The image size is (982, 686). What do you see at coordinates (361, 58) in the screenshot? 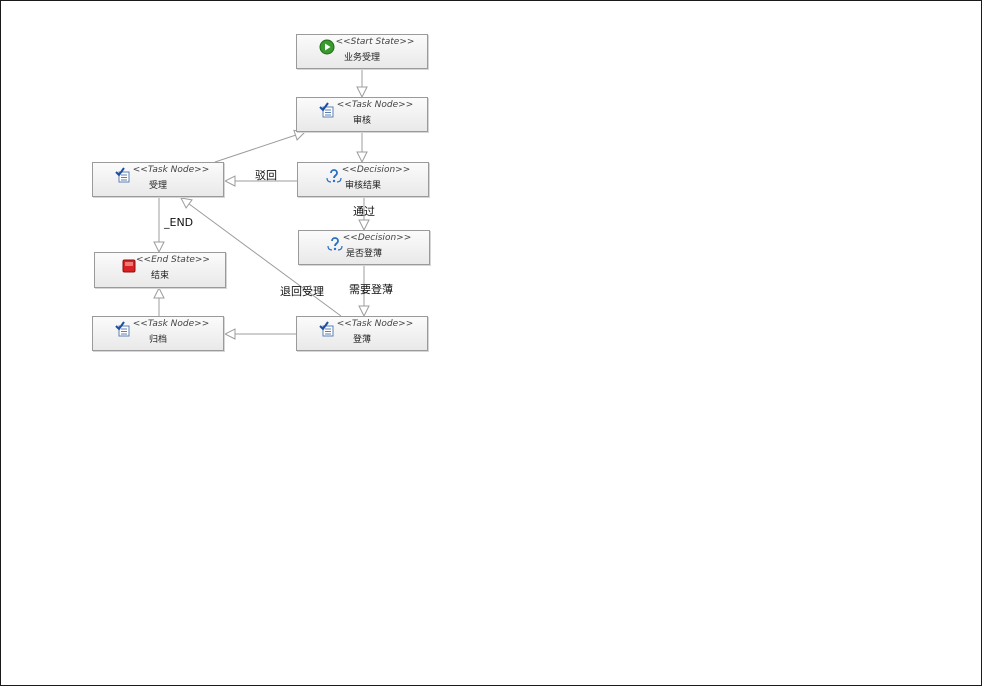
I see `node-label: 业务受理` at bounding box center [361, 58].